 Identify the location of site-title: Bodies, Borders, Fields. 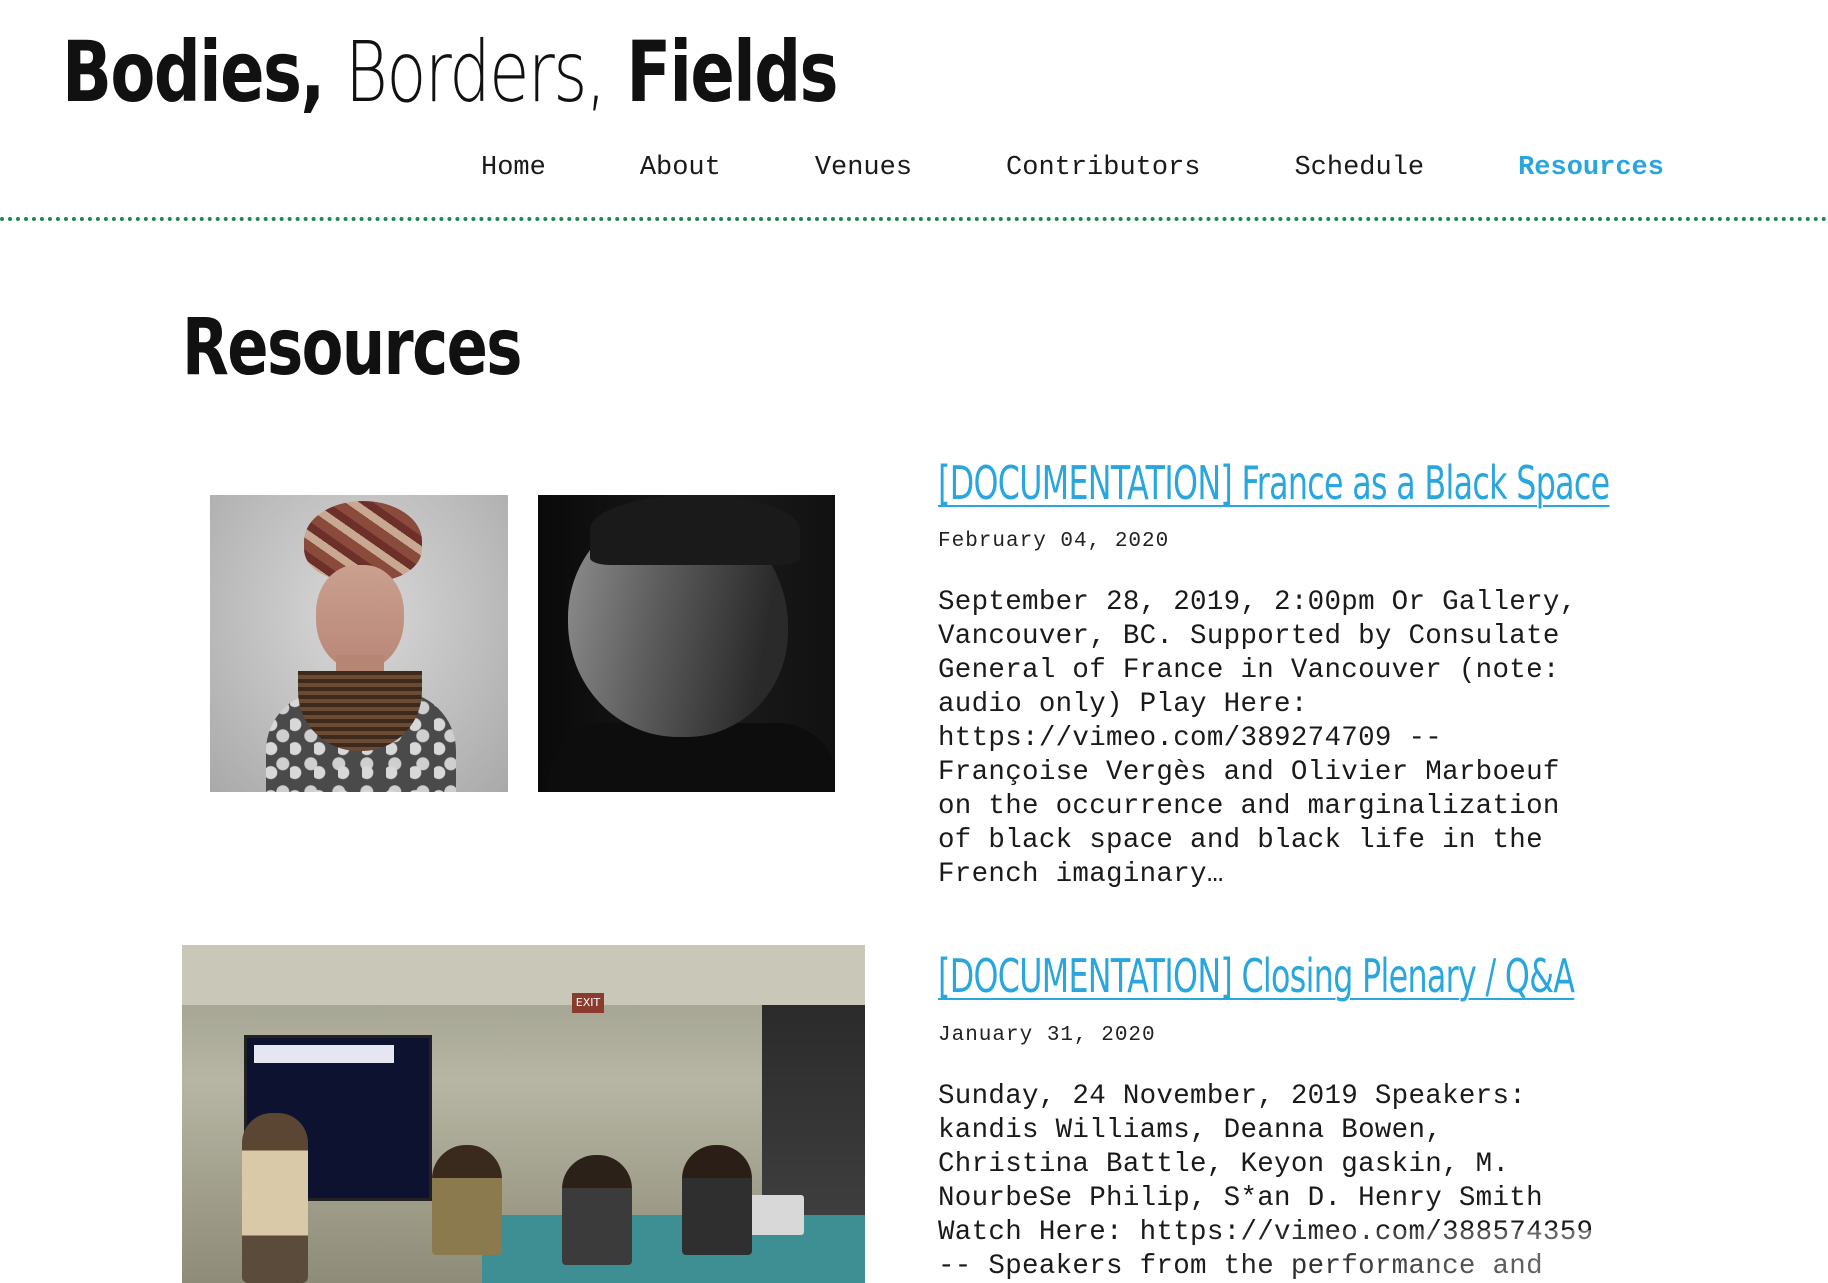
(450, 72).